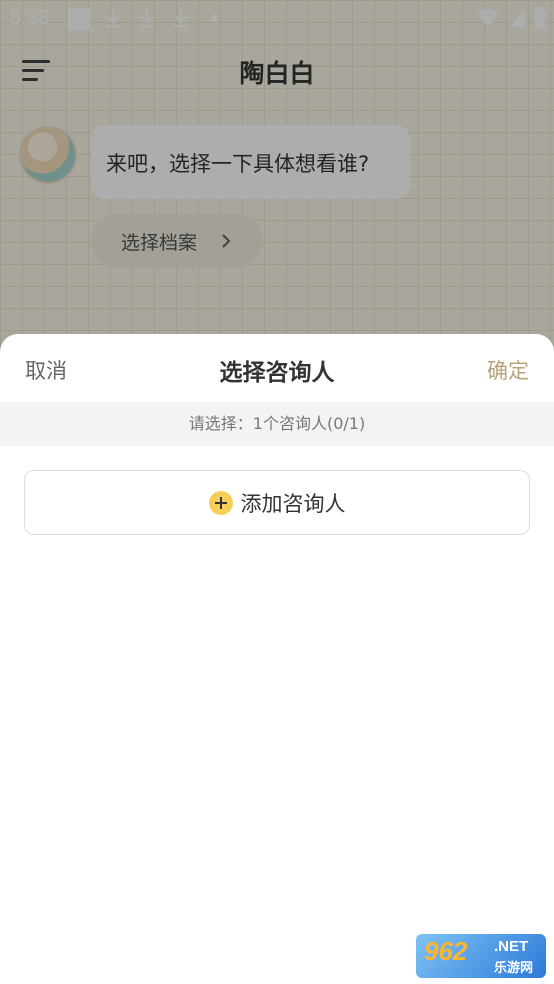 Image resolution: width=554 pixels, height=984 pixels. What do you see at coordinates (277, 424) in the screenshot?
I see `selection-info: 请选择：1个咨询人(0/1)` at bounding box center [277, 424].